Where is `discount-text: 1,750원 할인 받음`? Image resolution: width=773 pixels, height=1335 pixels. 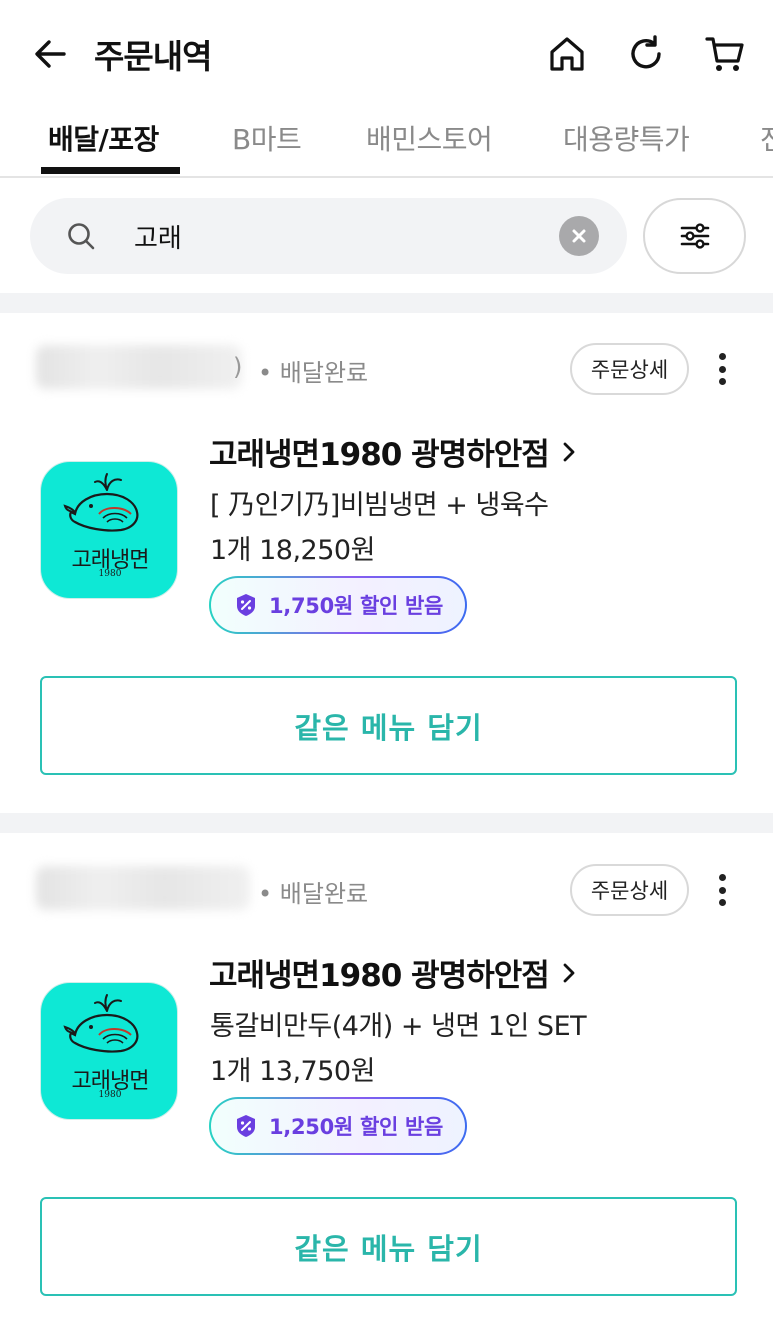 discount-text: 1,750원 할인 받음 is located at coordinates (356, 606).